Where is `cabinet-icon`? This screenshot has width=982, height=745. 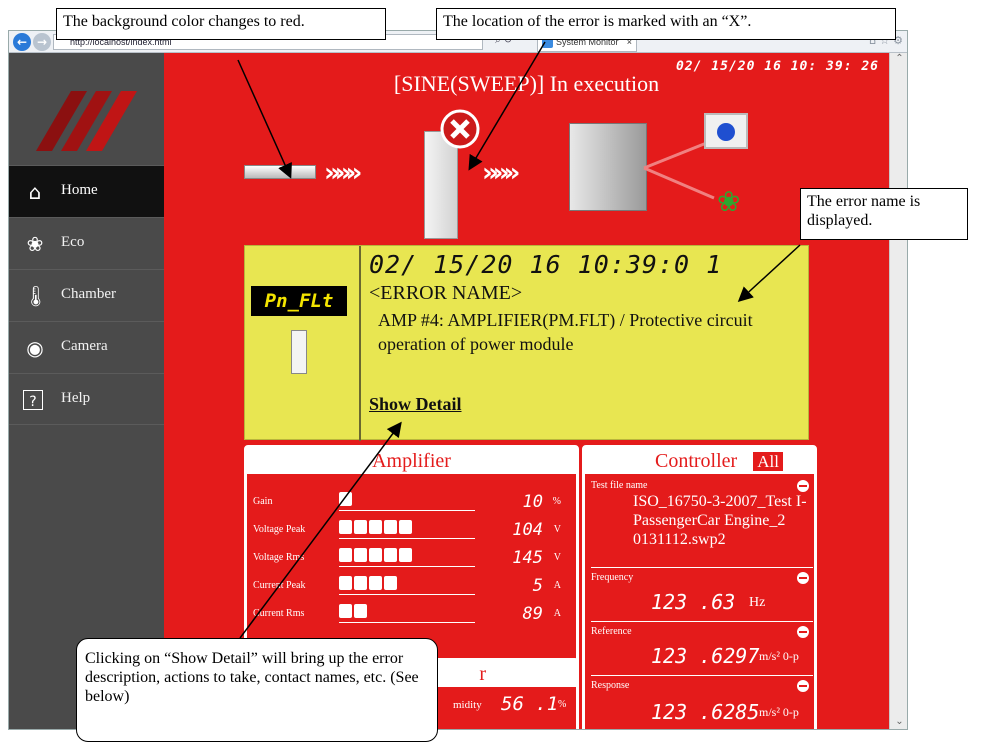 cabinet-icon is located at coordinates (299, 352).